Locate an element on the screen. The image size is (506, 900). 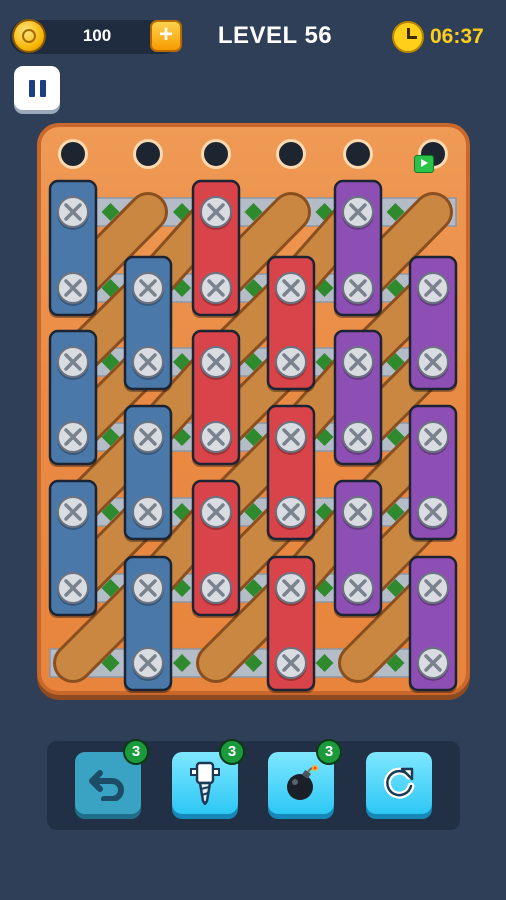
restart-button is located at coordinates (399, 783).